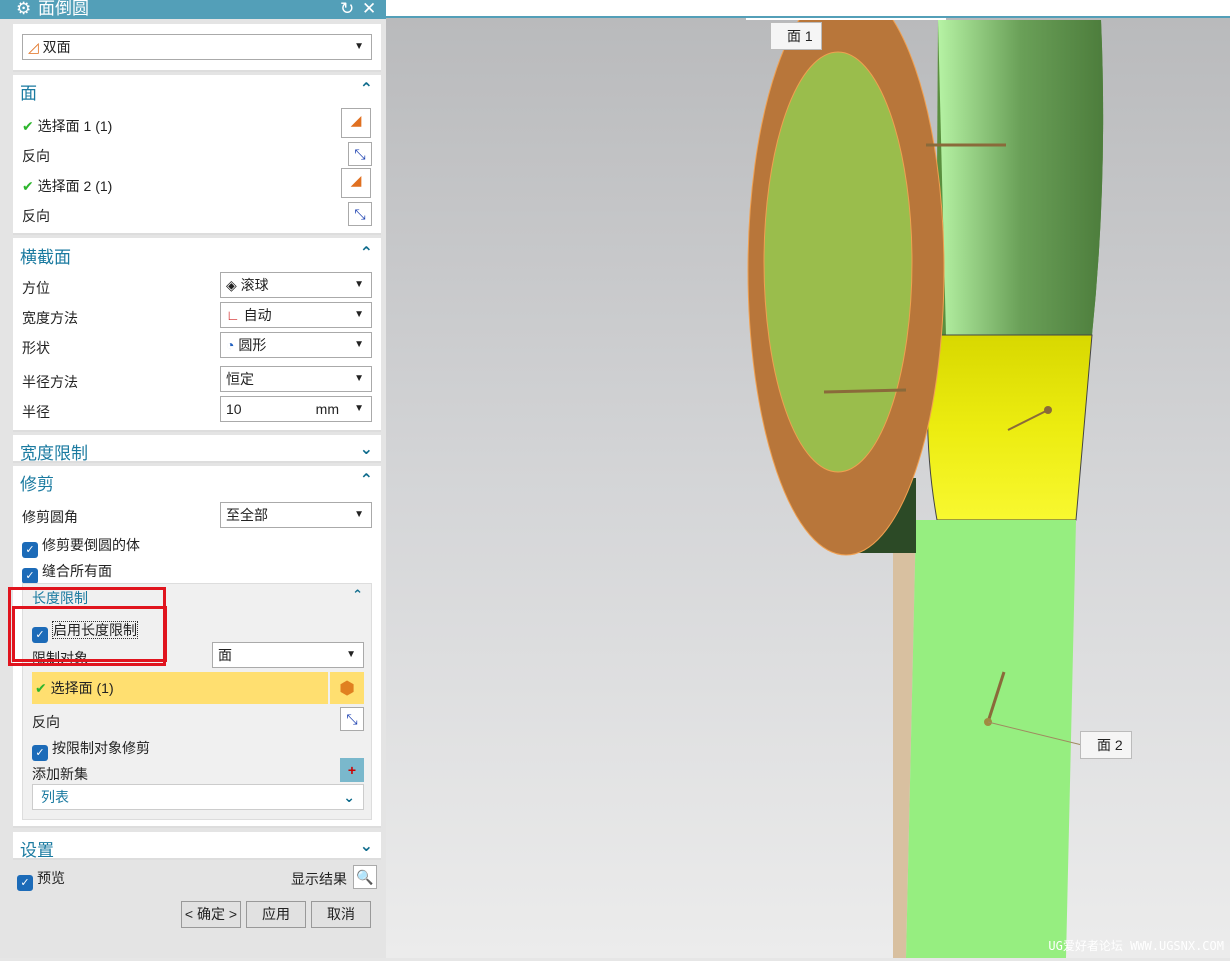 This screenshot has height=961, width=1230. Describe the element at coordinates (796, 36) in the screenshot. I see `face-1-label: 面 1` at that location.